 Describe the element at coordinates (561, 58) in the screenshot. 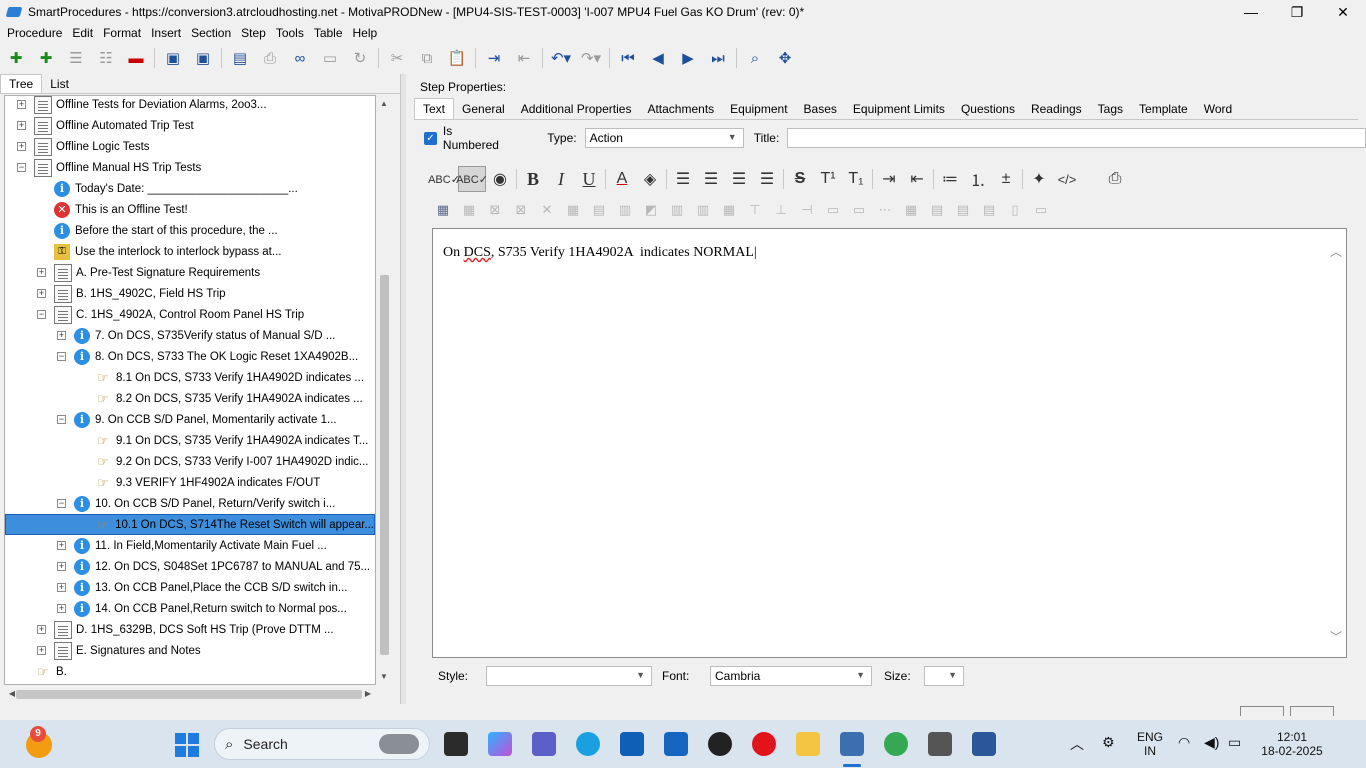

I see `undo-icon: ↶▾` at that location.